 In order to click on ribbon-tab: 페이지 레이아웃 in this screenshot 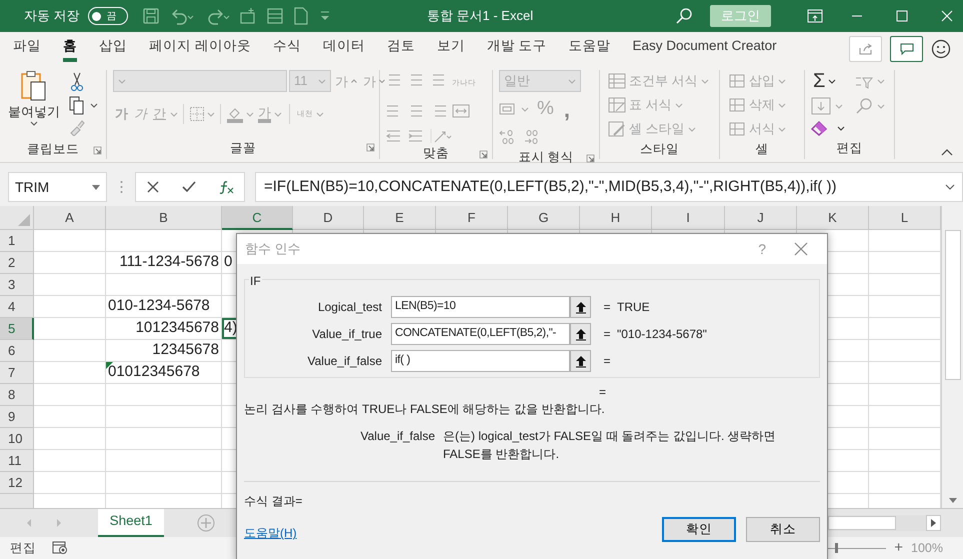, I will do `click(200, 49)`.